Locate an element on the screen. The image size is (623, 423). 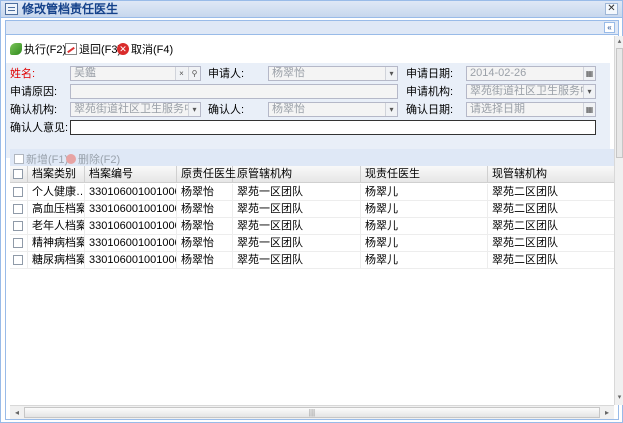
confirm-date-label: 确认日期: is located at coordinates (430, 110).